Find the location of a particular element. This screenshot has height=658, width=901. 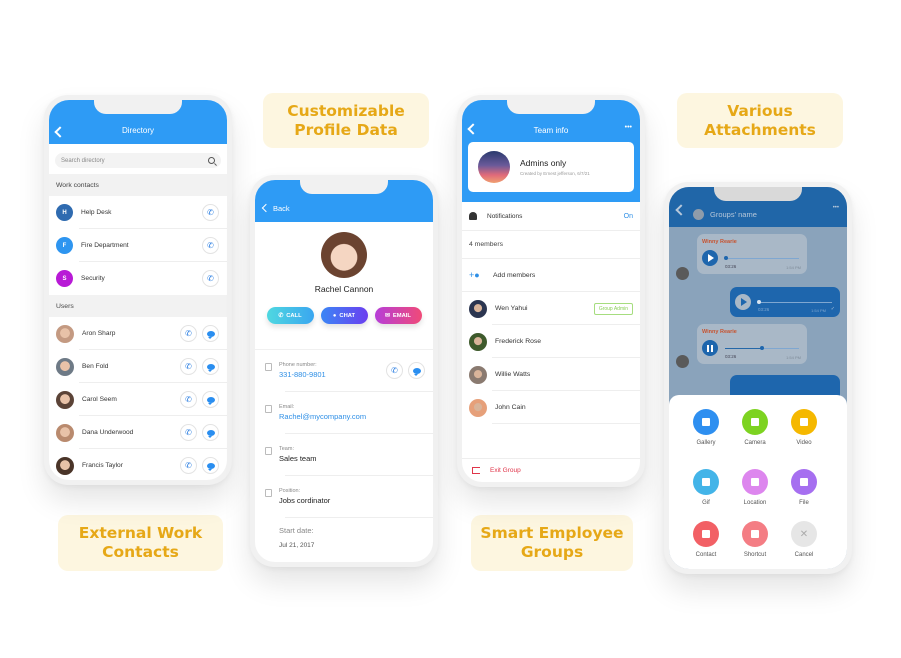

notifications-toggle: On is located at coordinates (628, 216).